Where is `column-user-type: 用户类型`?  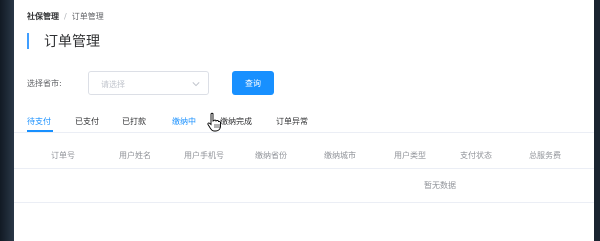 column-user-type: 用户类型 is located at coordinates (410, 155).